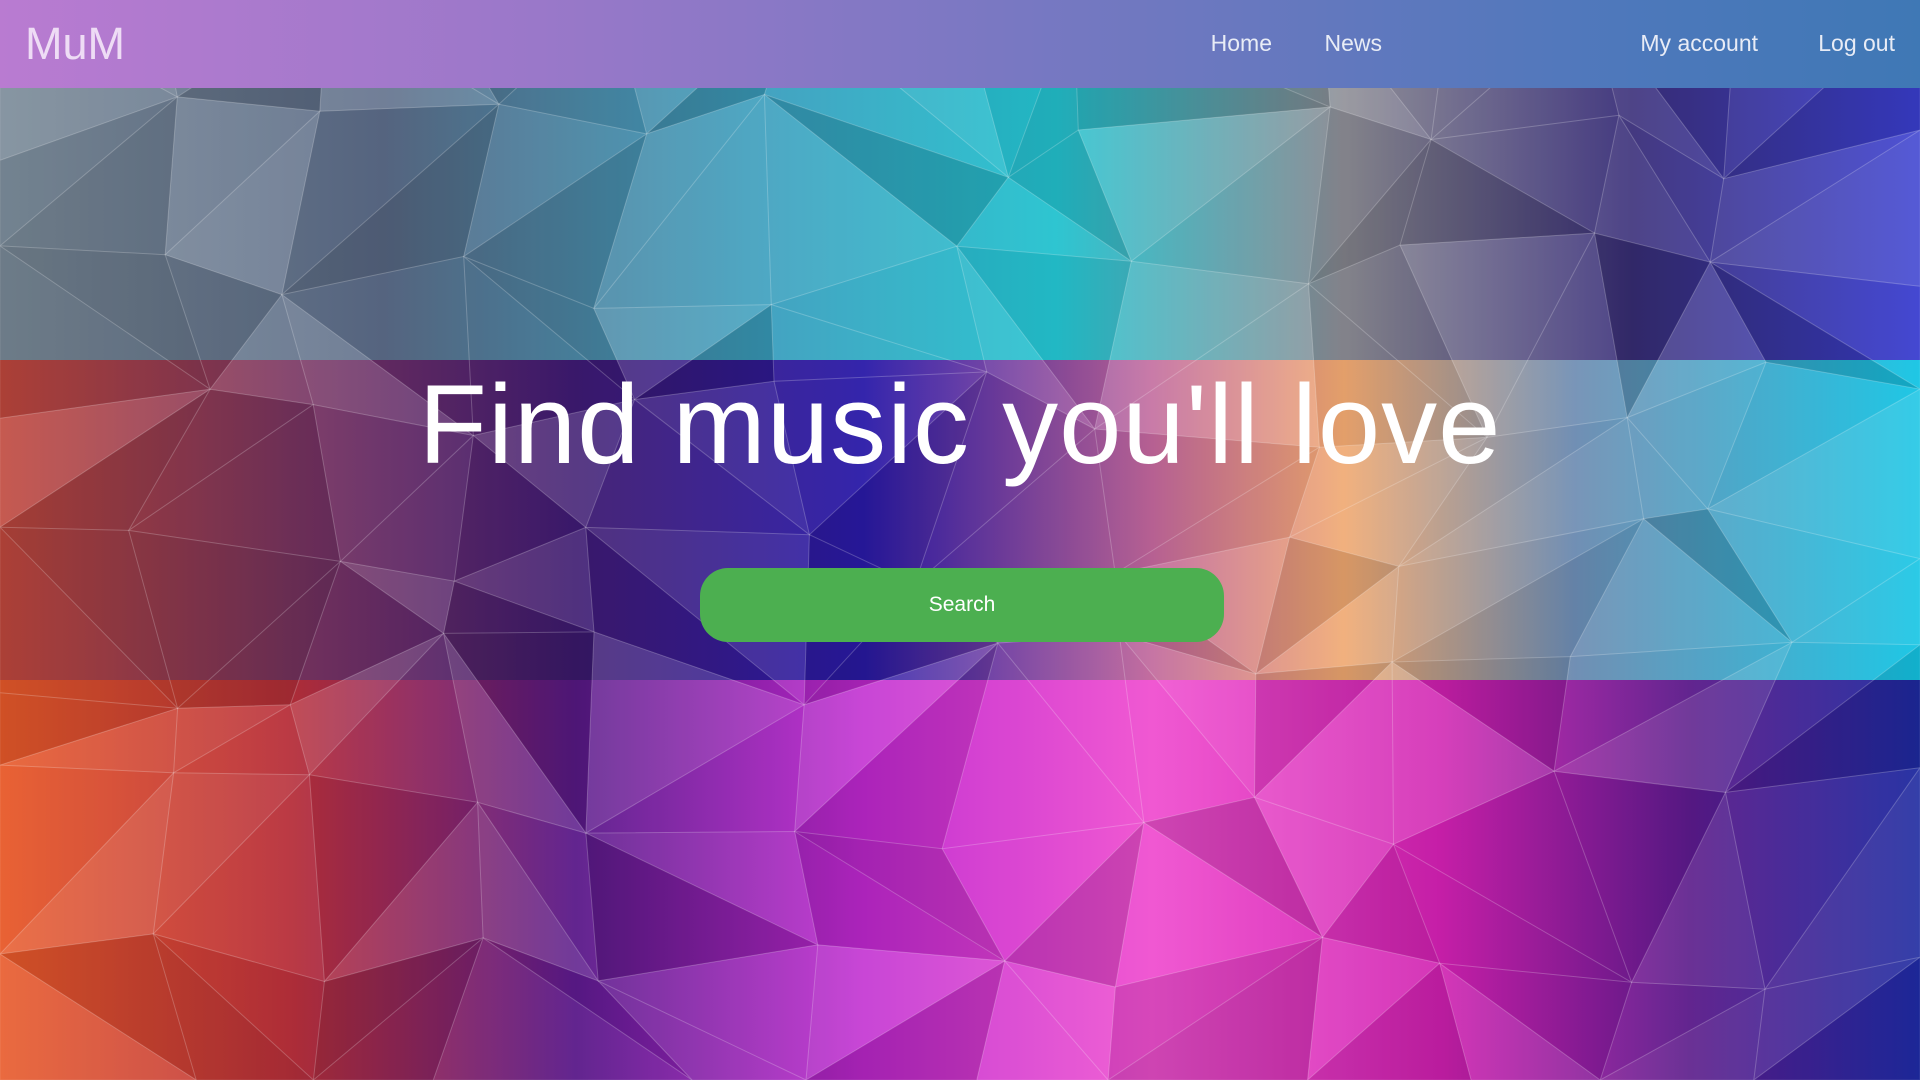 This screenshot has width=1920, height=1080. What do you see at coordinates (1856, 43) in the screenshot?
I see `nav-link-log-out: Log out` at bounding box center [1856, 43].